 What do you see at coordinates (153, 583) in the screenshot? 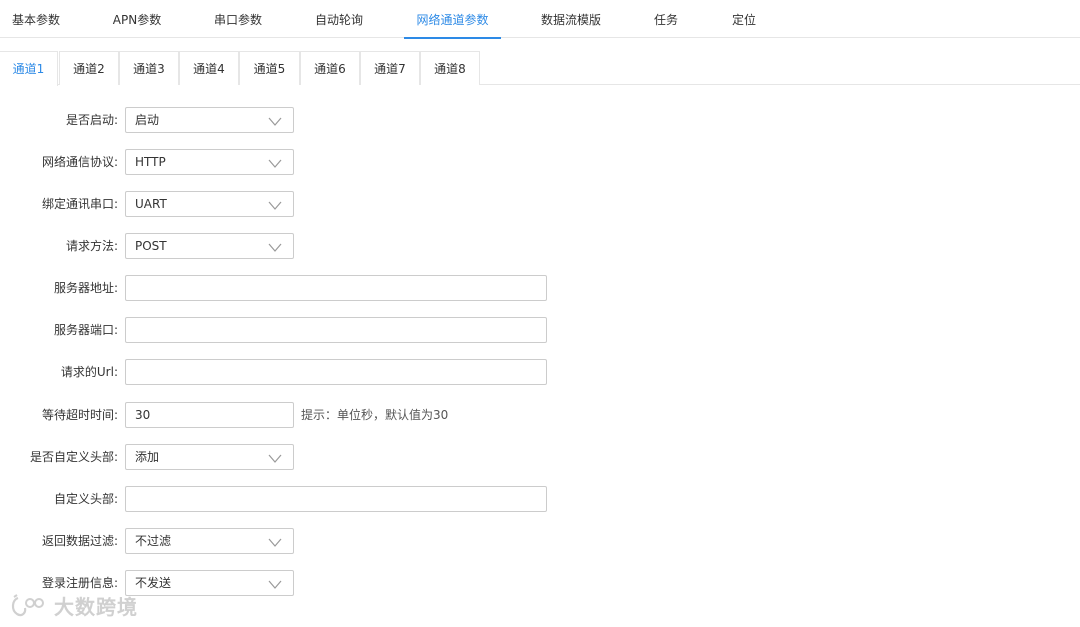
I see `register-info-select-value: 不发送` at bounding box center [153, 583].